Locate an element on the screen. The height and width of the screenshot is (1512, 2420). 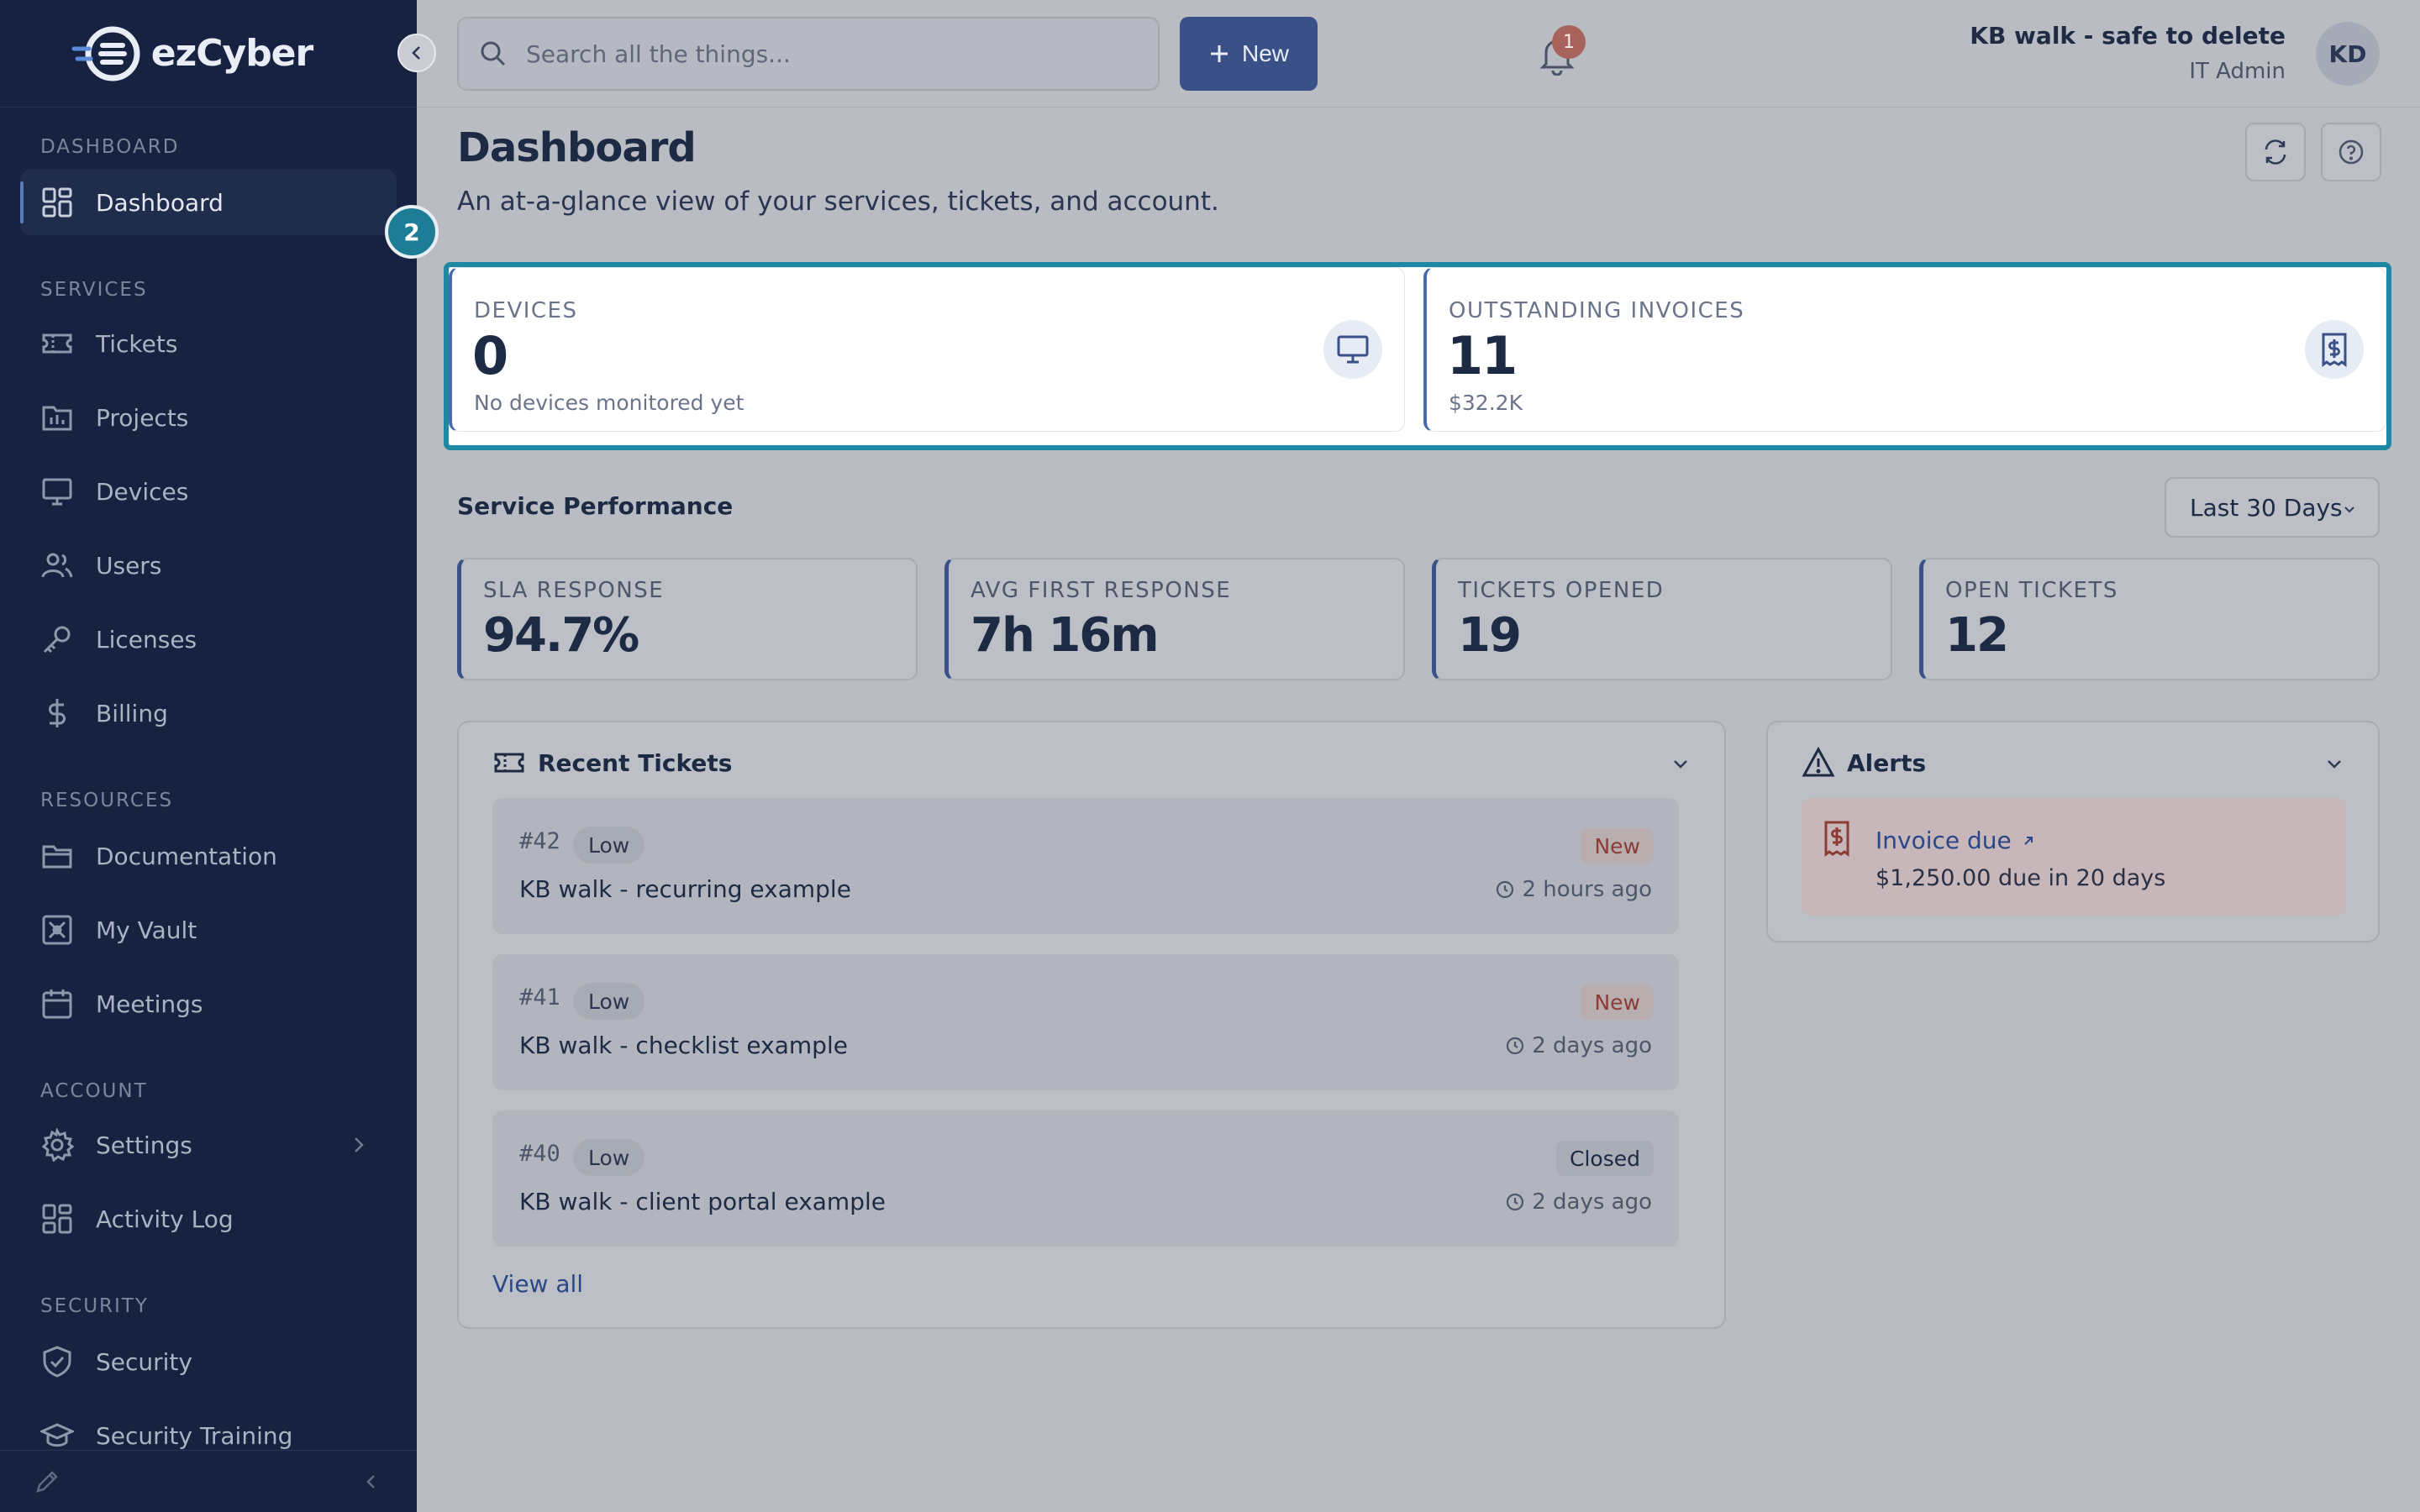
kpi-card-outstanding-invoices: OUTSTANDING INVOICES 11 $32.2K is located at coordinates (1905, 349).